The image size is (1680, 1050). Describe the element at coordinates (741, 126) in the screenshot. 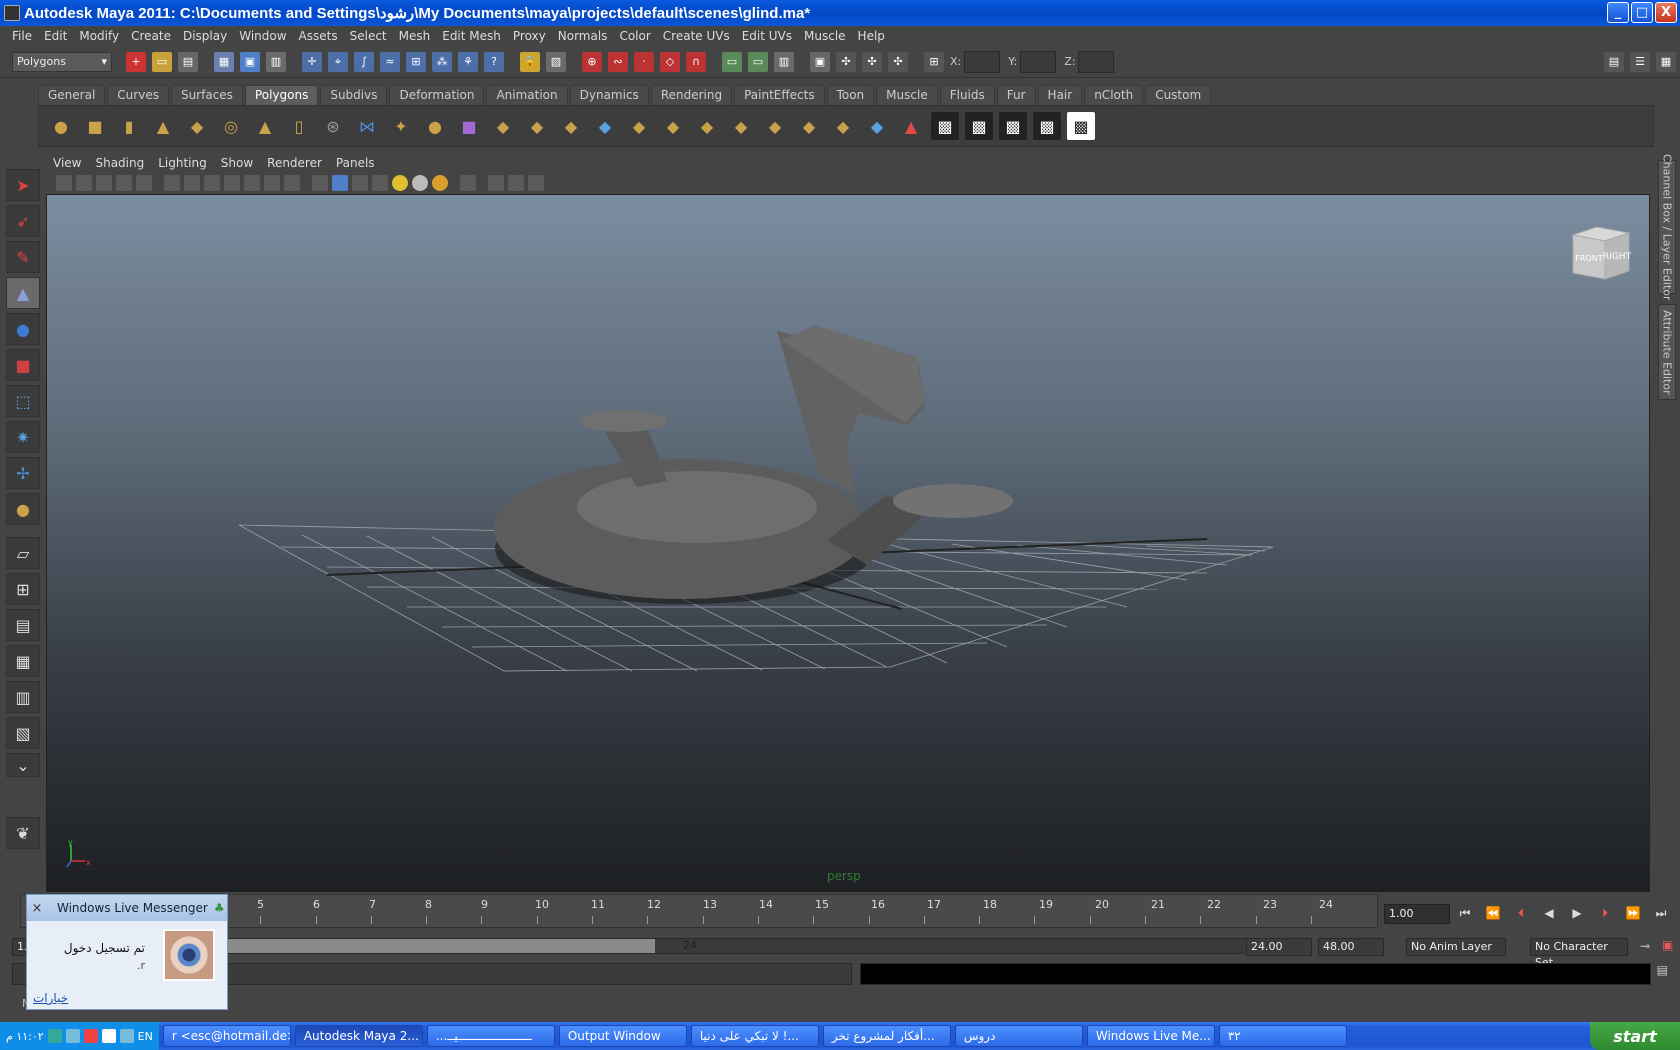

I see `bevel-icon: ◆` at that location.